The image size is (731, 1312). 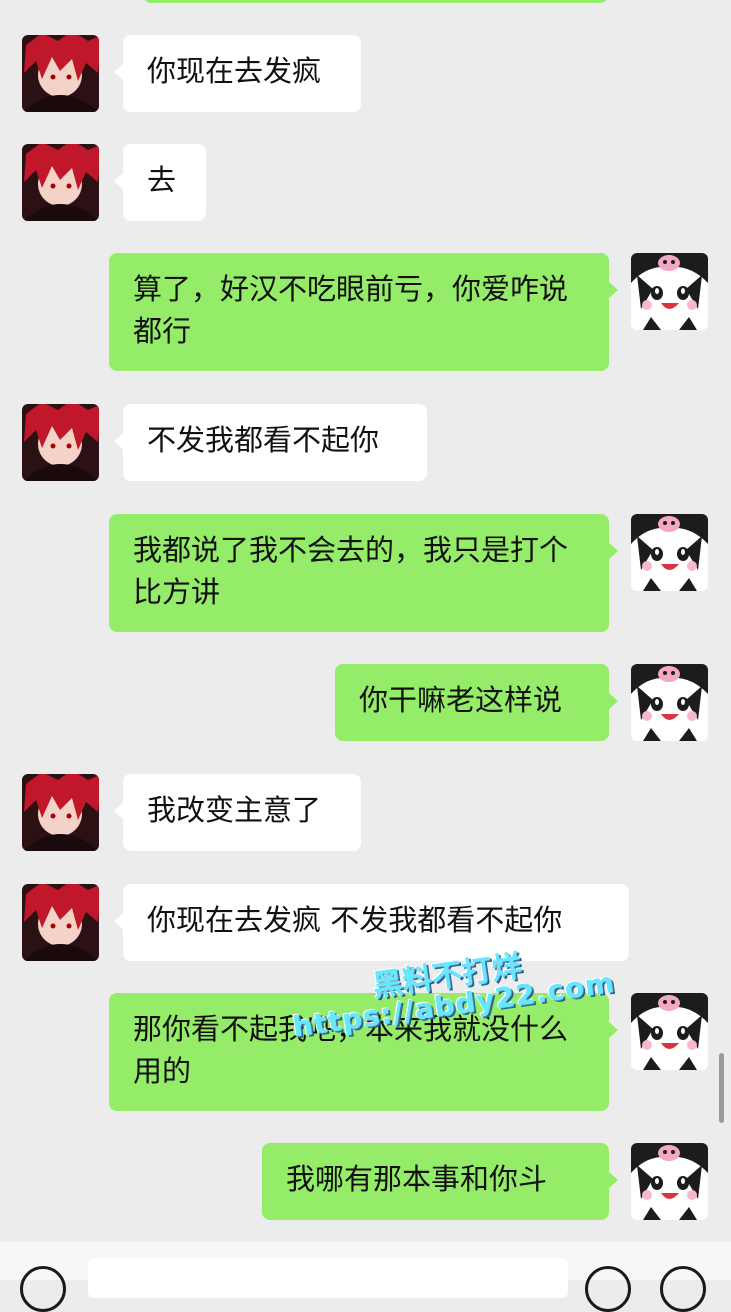 What do you see at coordinates (237, 73) in the screenshot?
I see `incoming-message-bubble: 你现在去发疯` at bounding box center [237, 73].